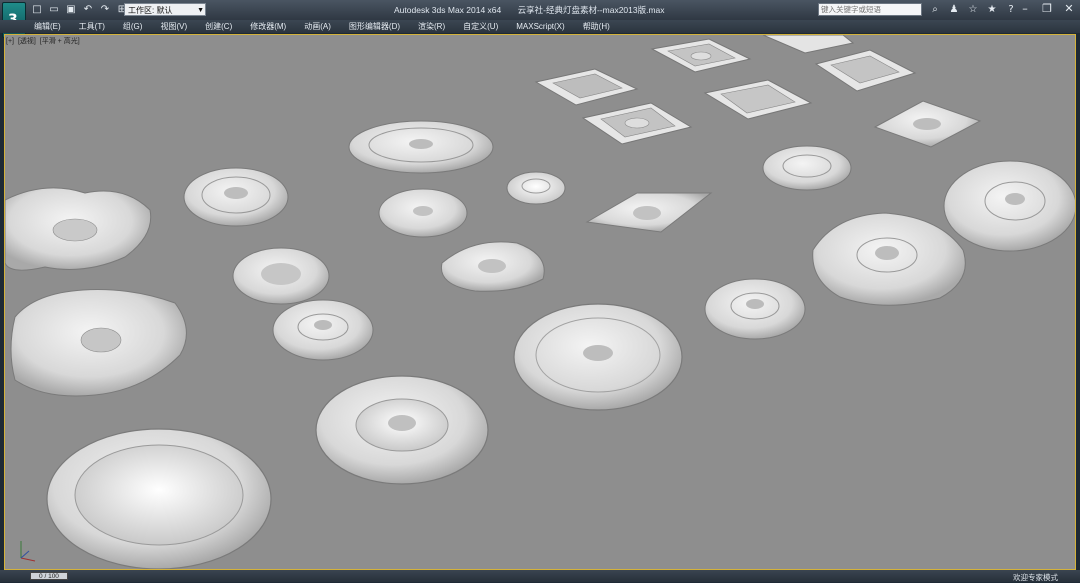 The image size is (1080, 583). I want to click on favorites-icon: ★, so click(992, 9).